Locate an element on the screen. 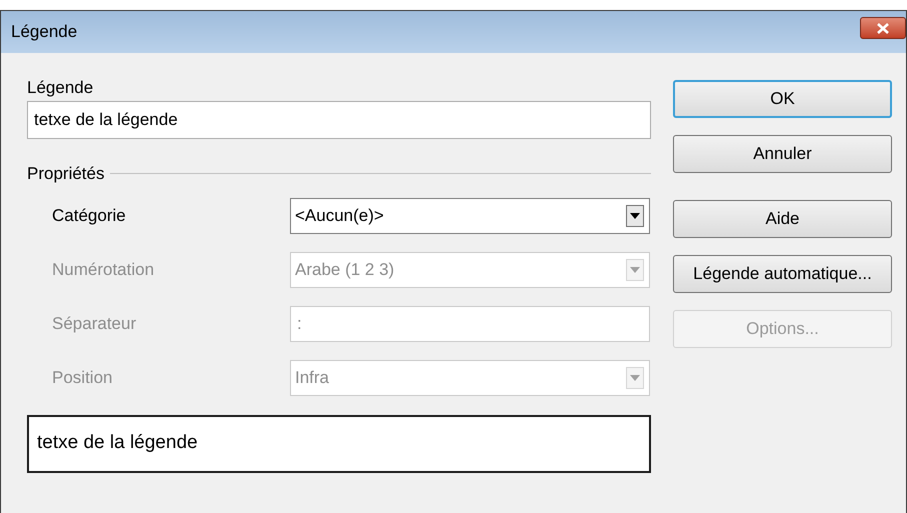  preview-text: tetxe de la légende is located at coordinates (117, 443).